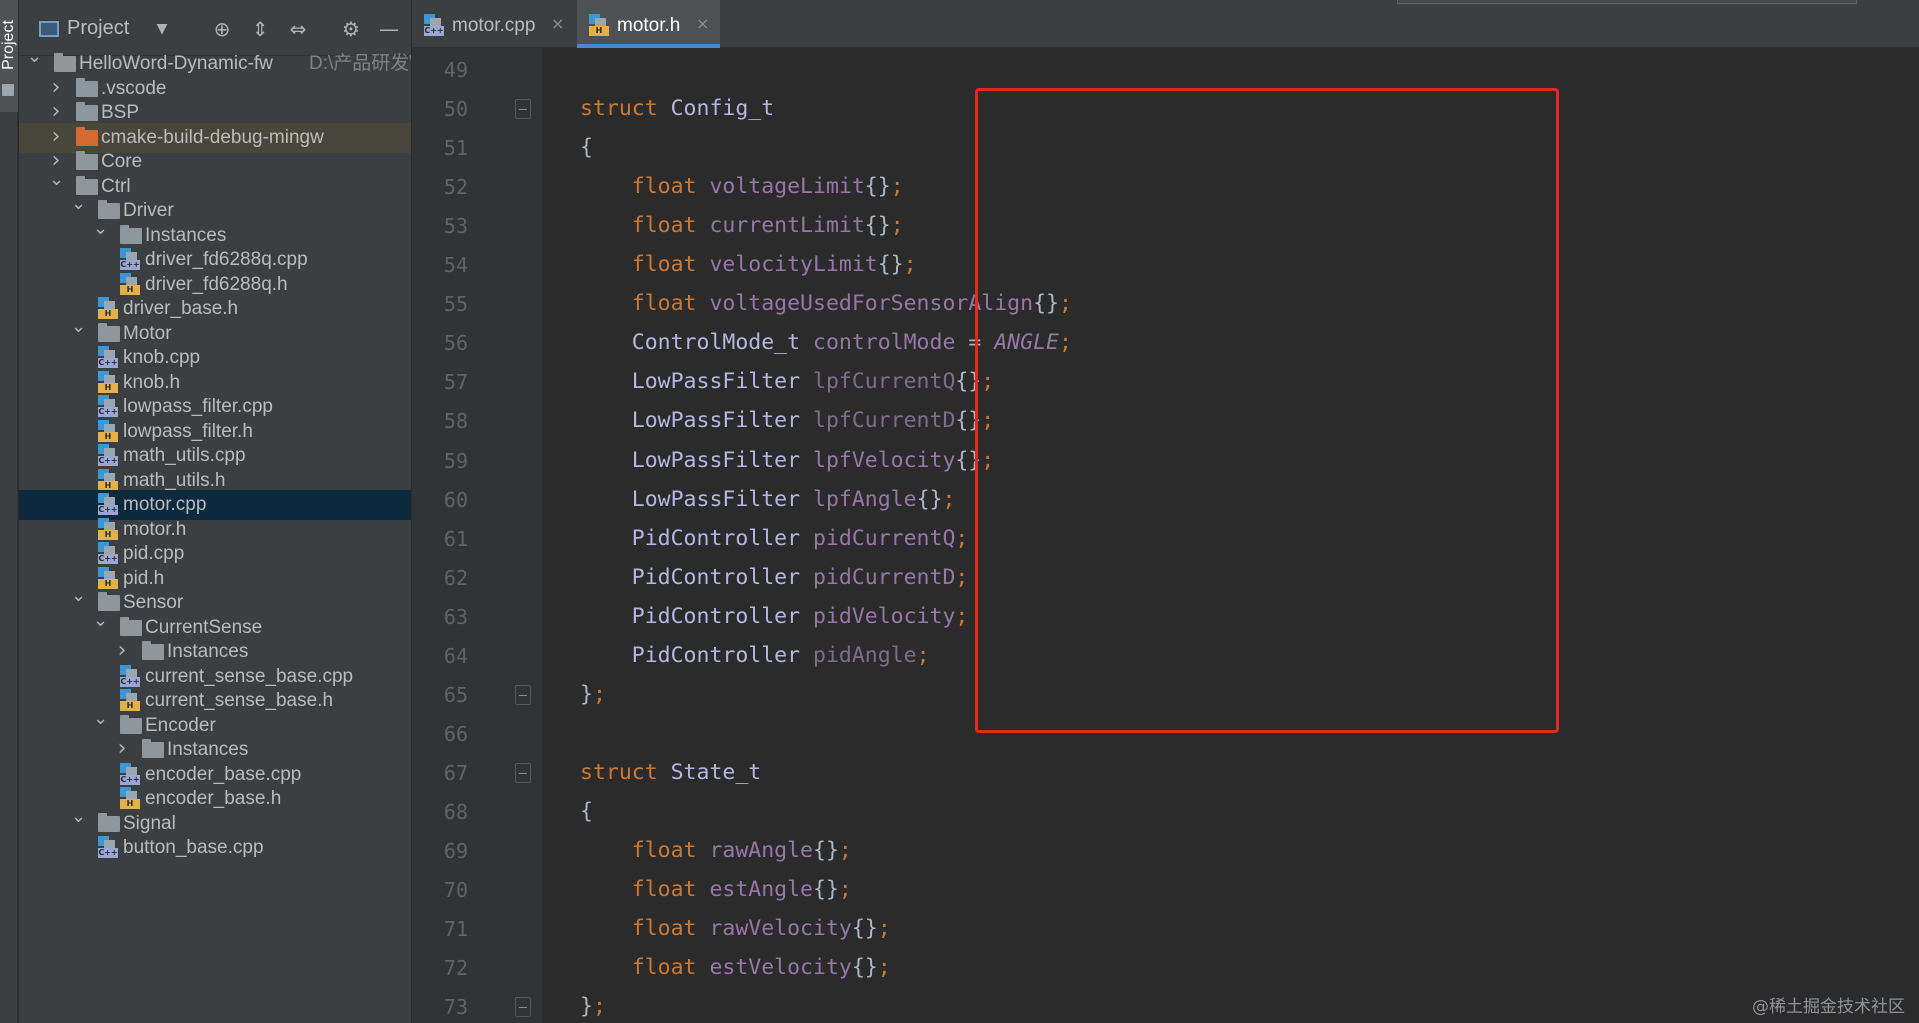  What do you see at coordinates (222, 29) in the screenshot?
I see `locate-icon: ⊕` at bounding box center [222, 29].